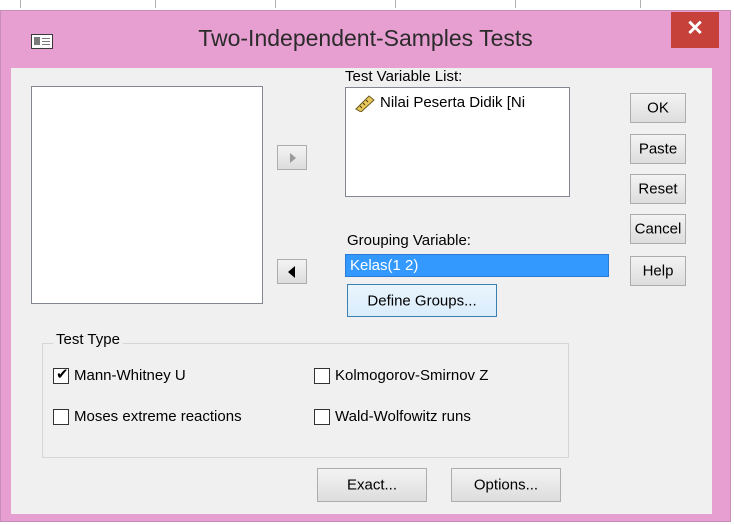 The width and height of the screenshot is (734, 525). I want to click on cancel-label: Cancel, so click(658, 229).